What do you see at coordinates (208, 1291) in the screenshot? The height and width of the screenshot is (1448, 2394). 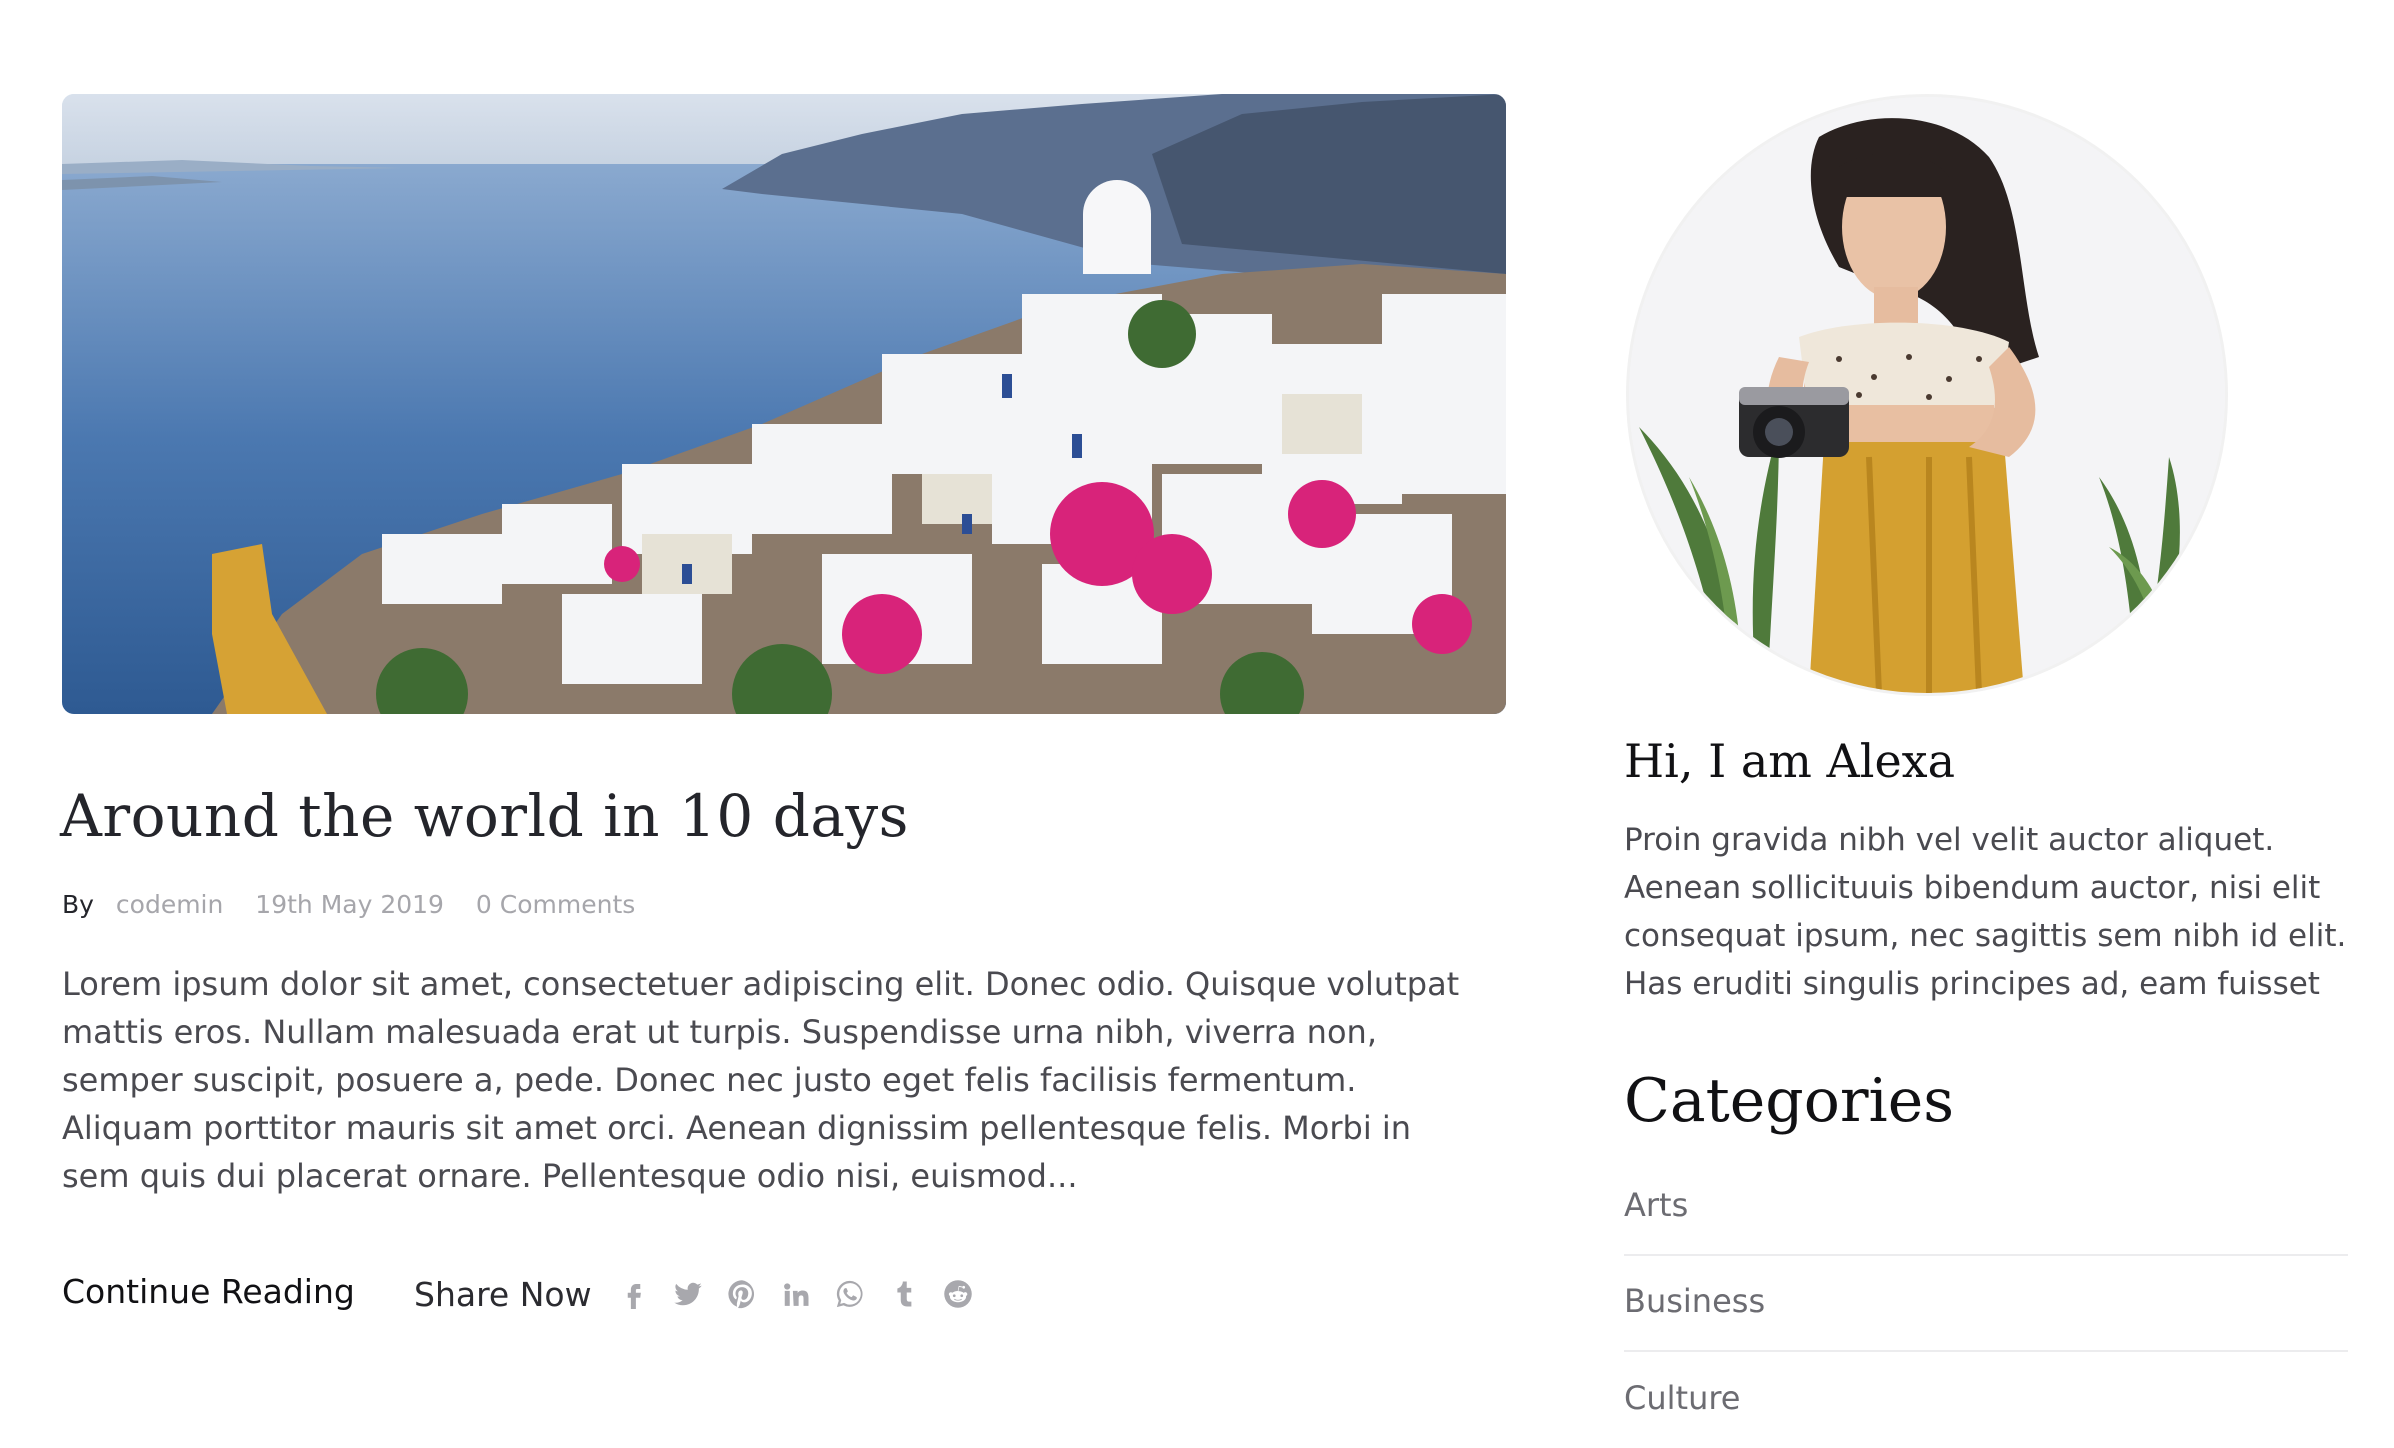 I see `continue-reading-link: Continue Reading` at bounding box center [208, 1291].